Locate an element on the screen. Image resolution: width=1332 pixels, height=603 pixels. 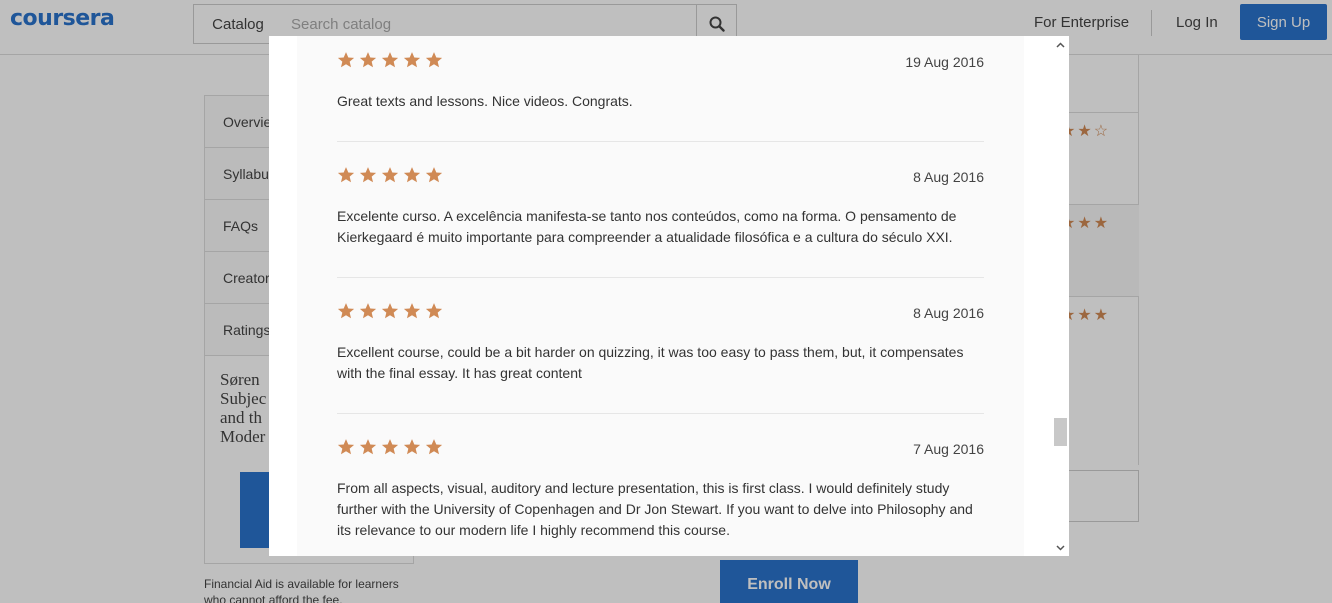
chevron-down-icon is located at coordinates (1060, 547).